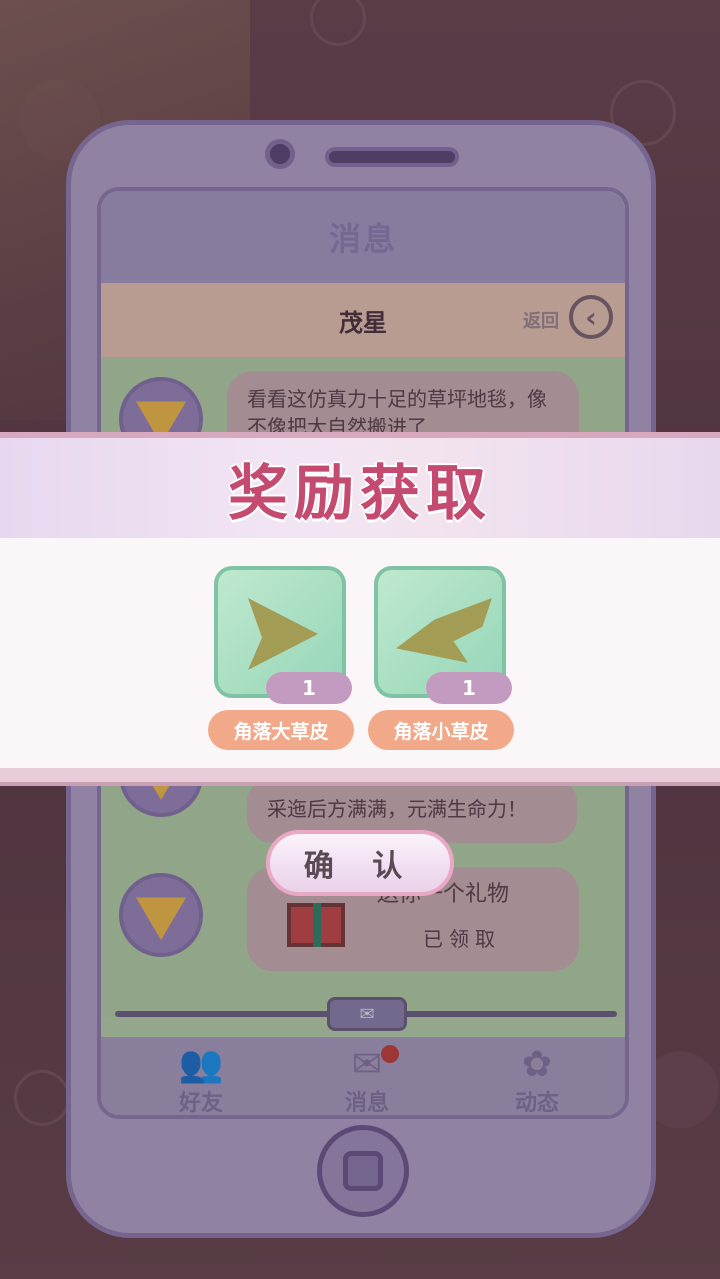 This screenshot has height=1279, width=720. What do you see at coordinates (360, 863) in the screenshot?
I see `confirm-button: 确 认` at bounding box center [360, 863].